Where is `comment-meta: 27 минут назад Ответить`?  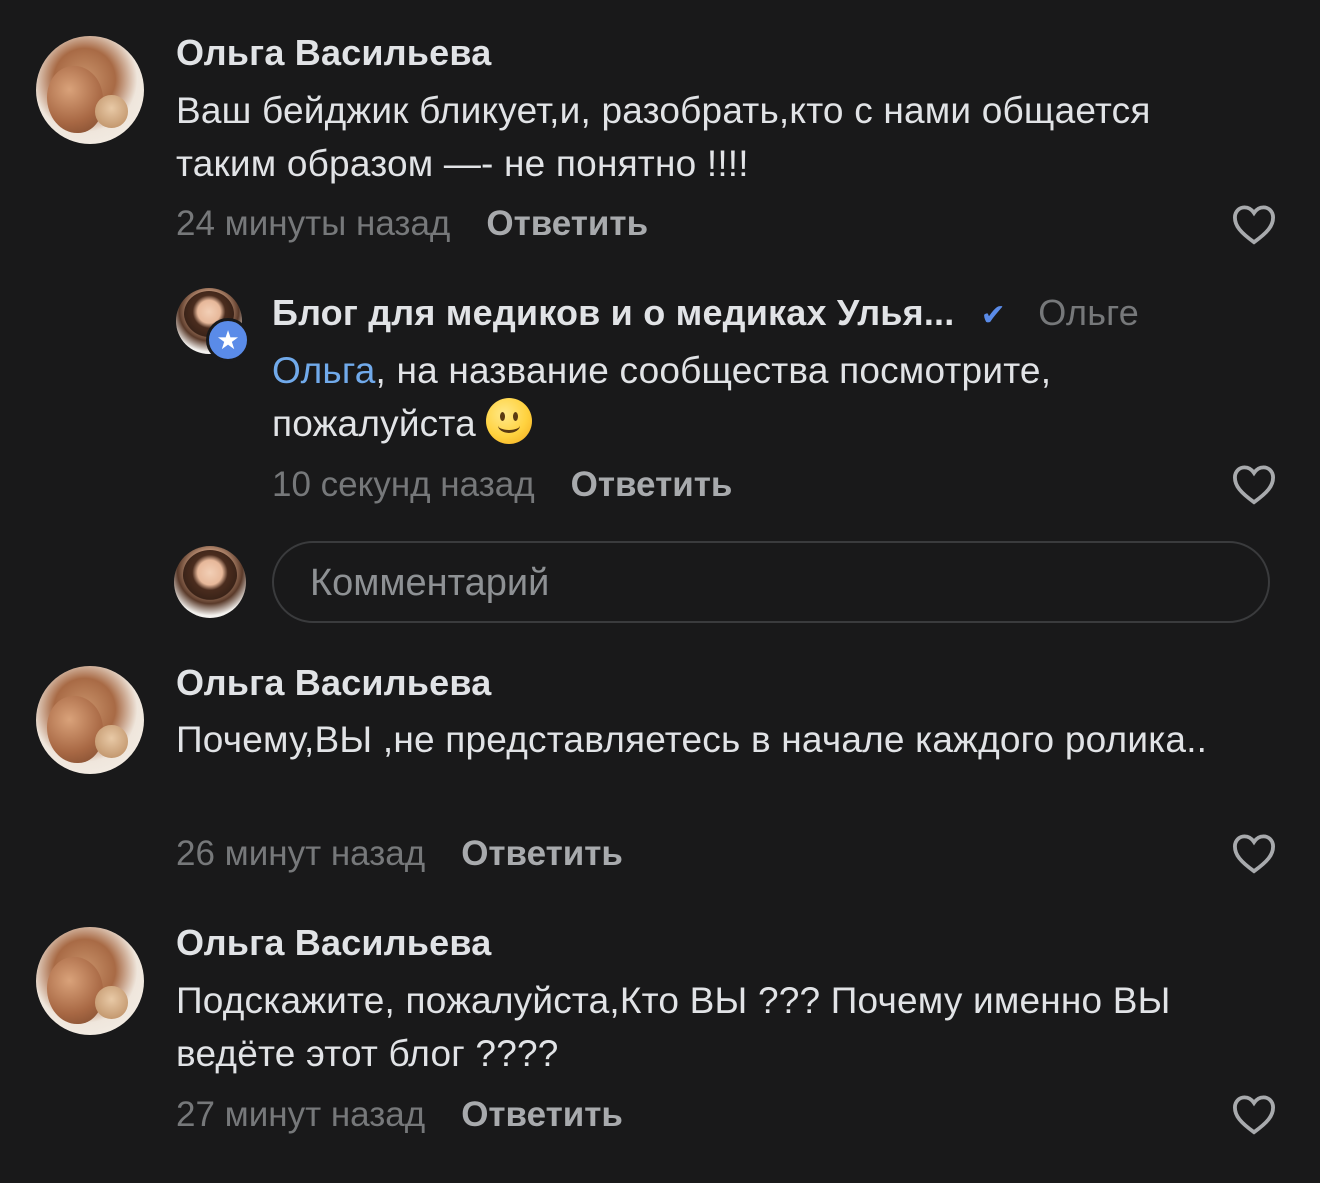 comment-meta: 27 минут назад Ответить is located at coordinates (399, 1115).